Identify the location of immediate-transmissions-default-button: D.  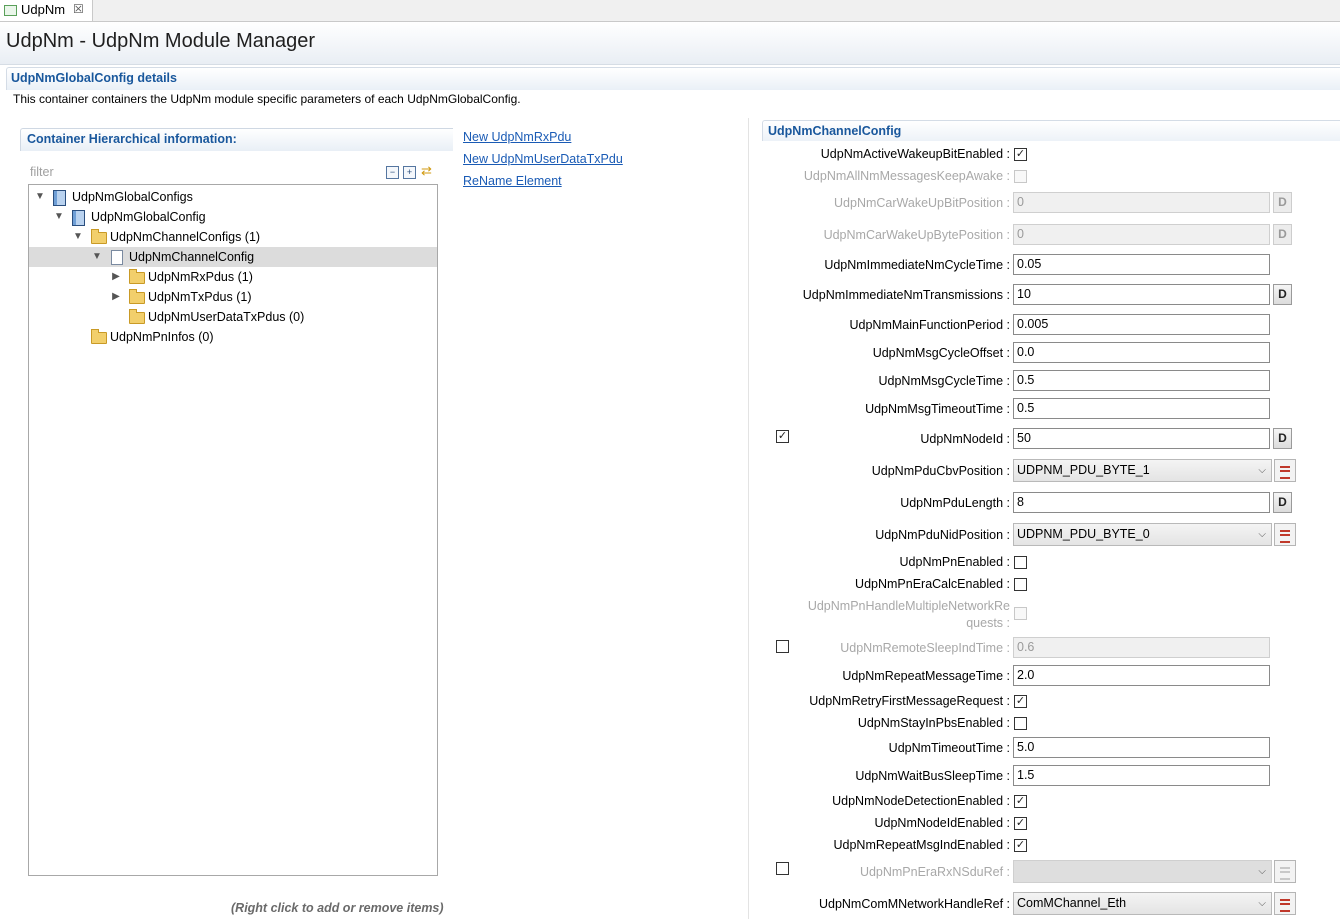
(1282, 294).